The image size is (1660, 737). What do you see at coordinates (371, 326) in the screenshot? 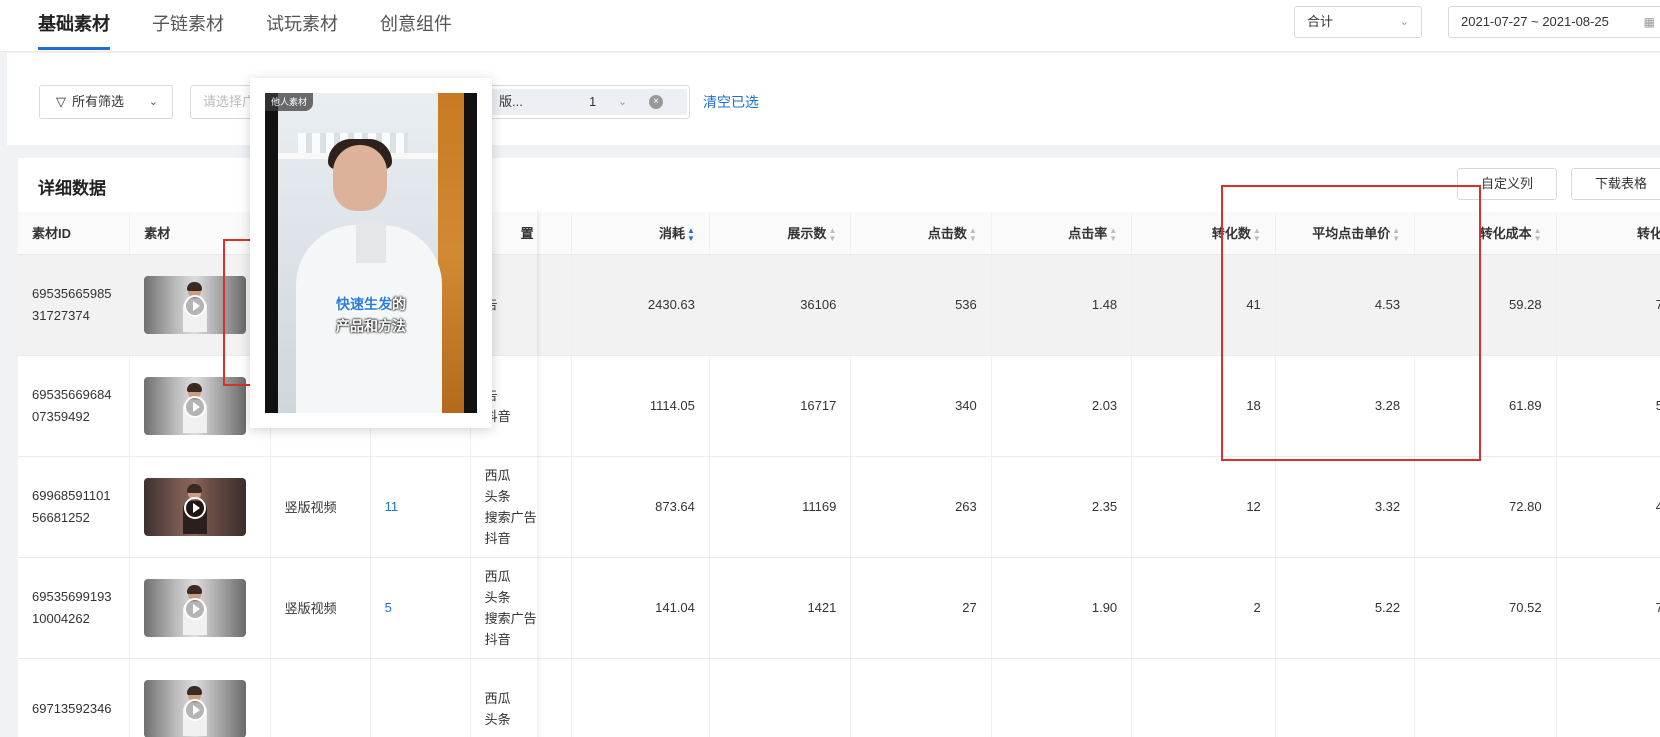
I see `caption-line2: 产品和方法` at bounding box center [371, 326].